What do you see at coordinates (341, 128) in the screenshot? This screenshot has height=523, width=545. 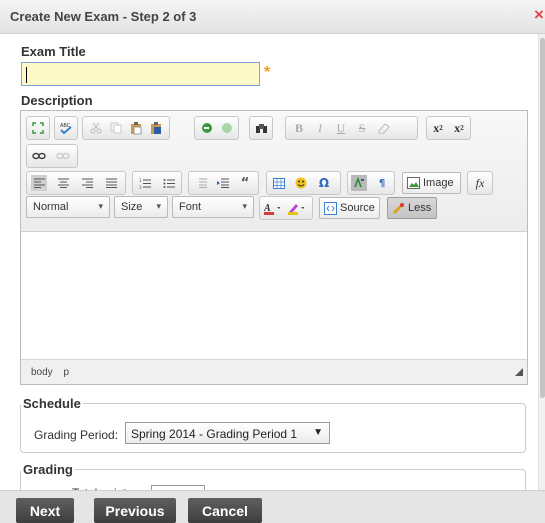 I see `underline-icon: U` at bounding box center [341, 128].